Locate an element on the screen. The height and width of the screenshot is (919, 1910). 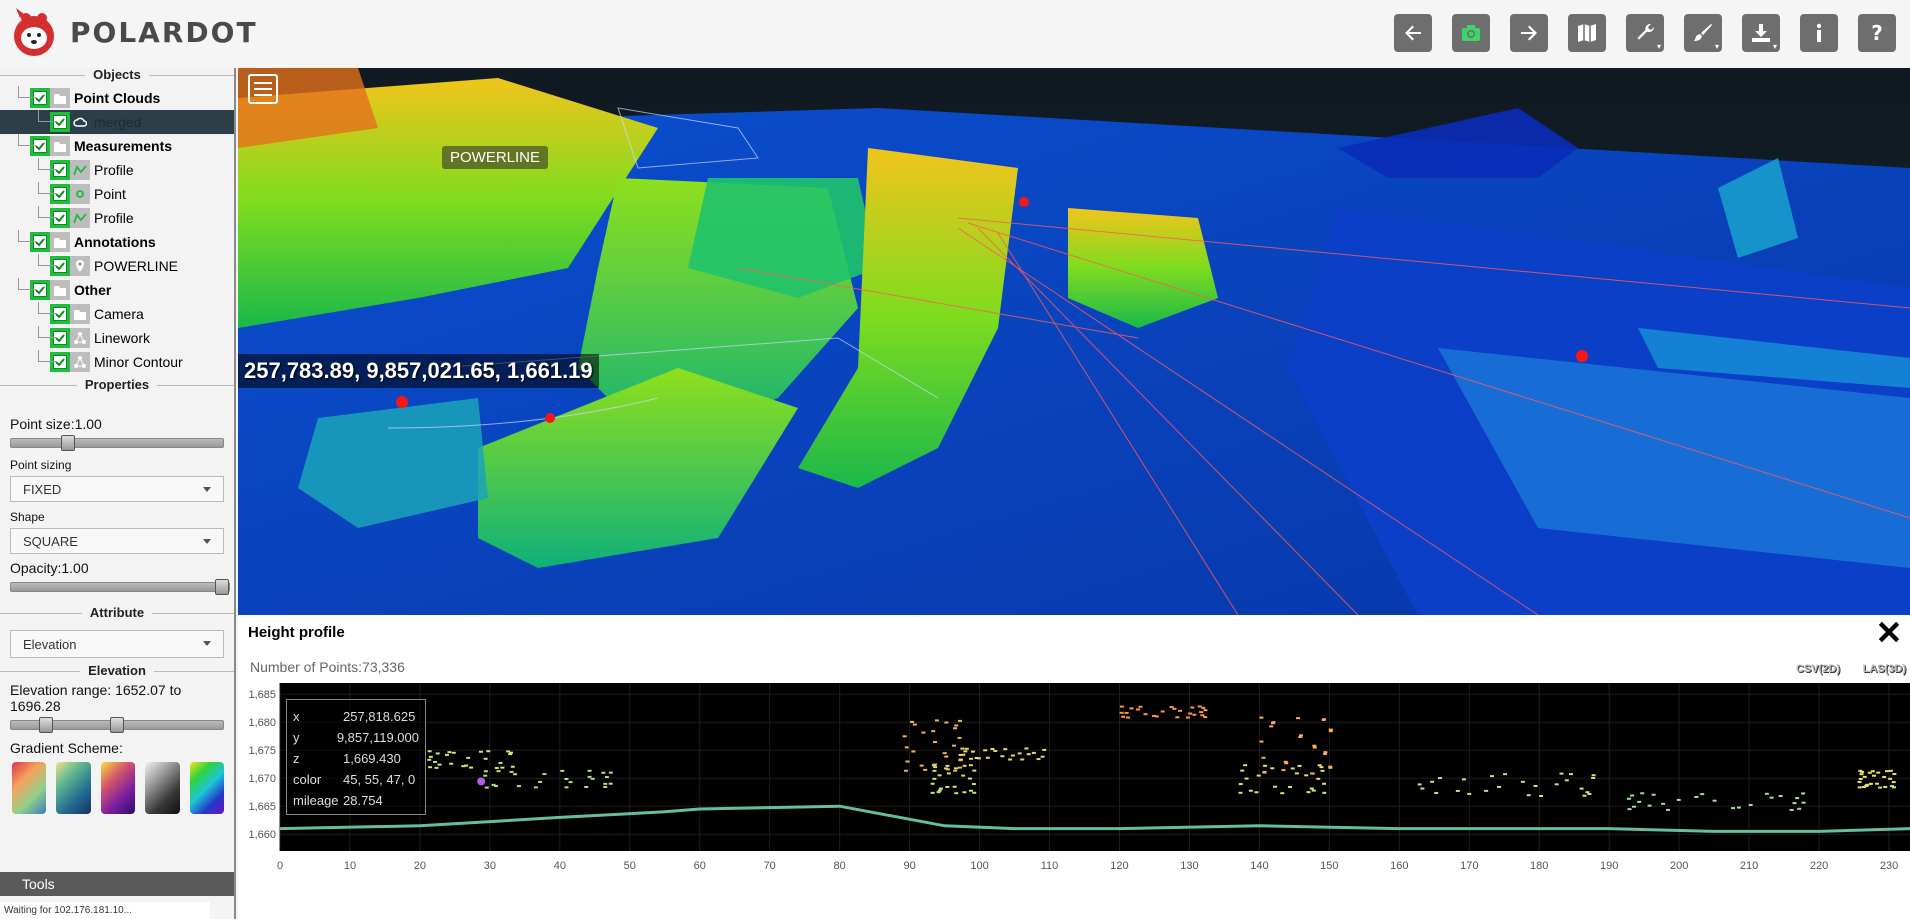
info-button is located at coordinates (1819, 33).